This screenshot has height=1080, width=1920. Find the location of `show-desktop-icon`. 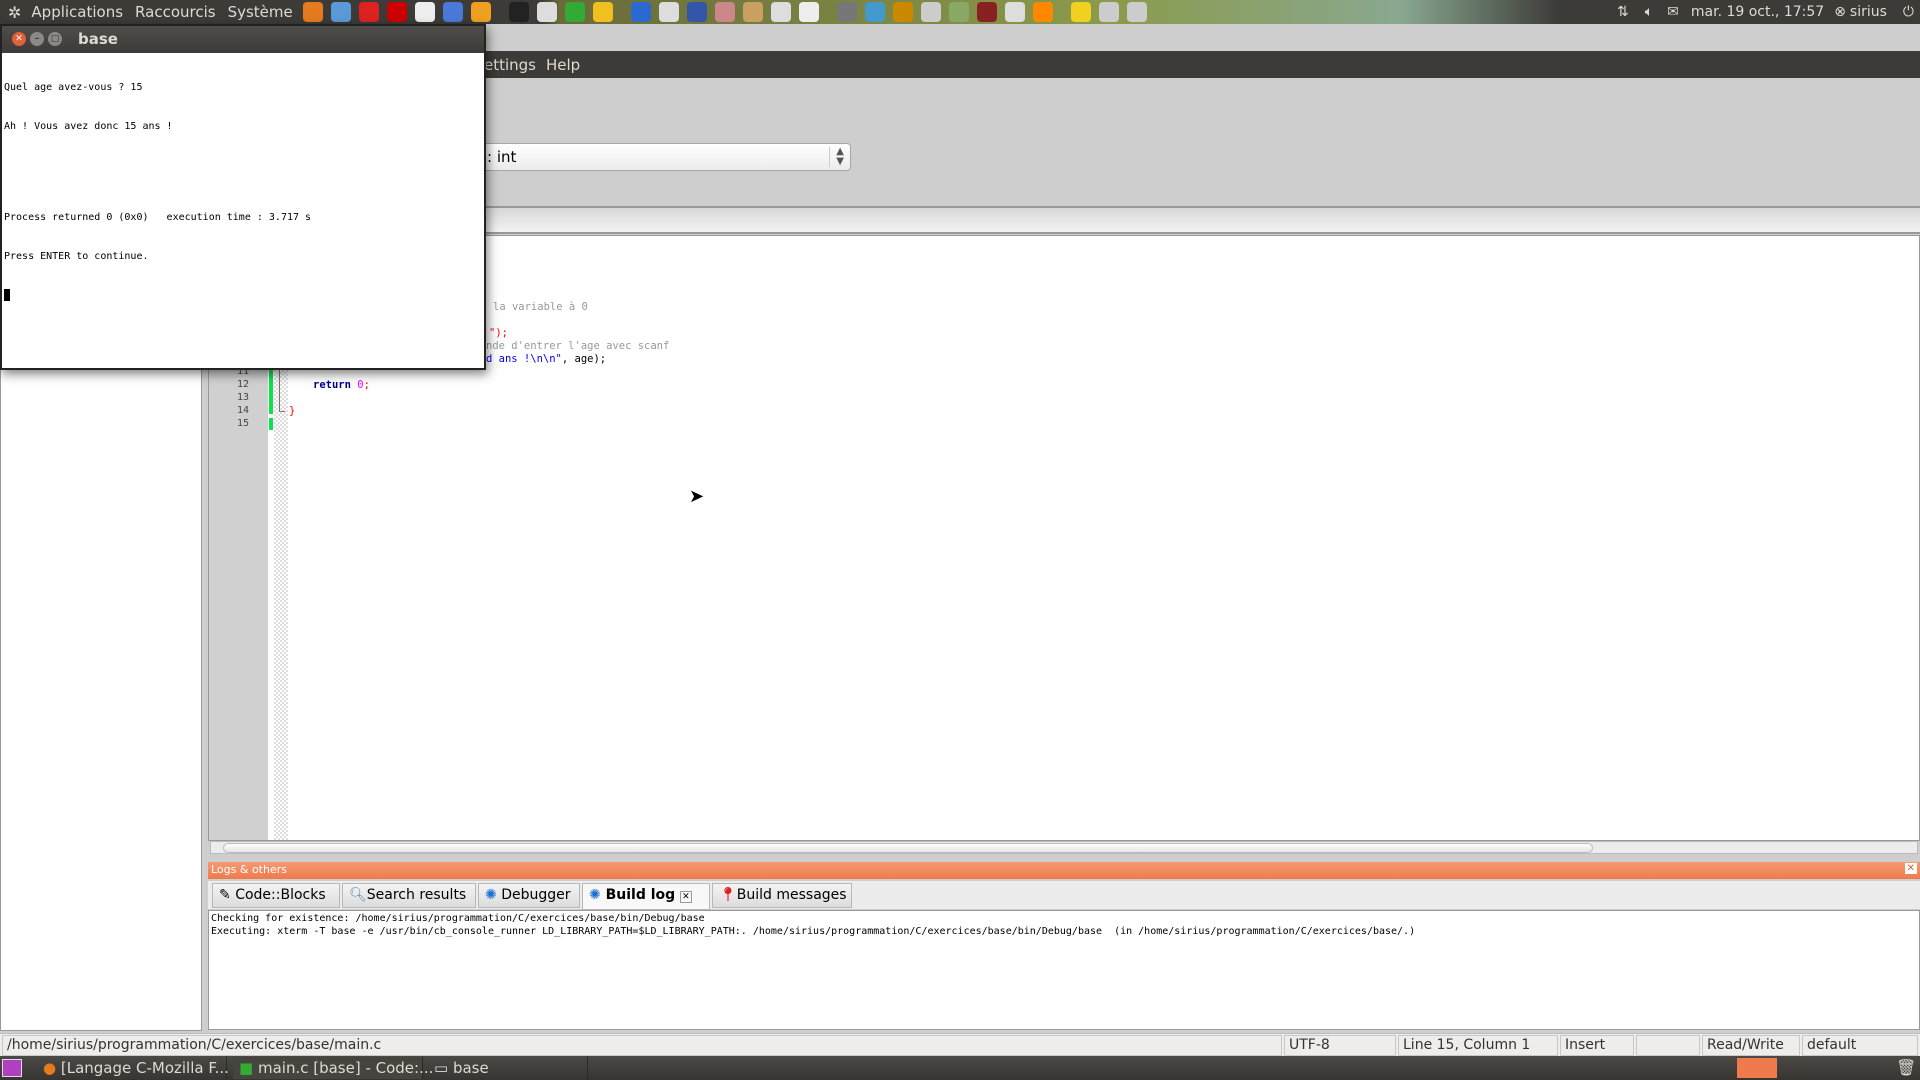

show-desktop-icon is located at coordinates (12, 1068).